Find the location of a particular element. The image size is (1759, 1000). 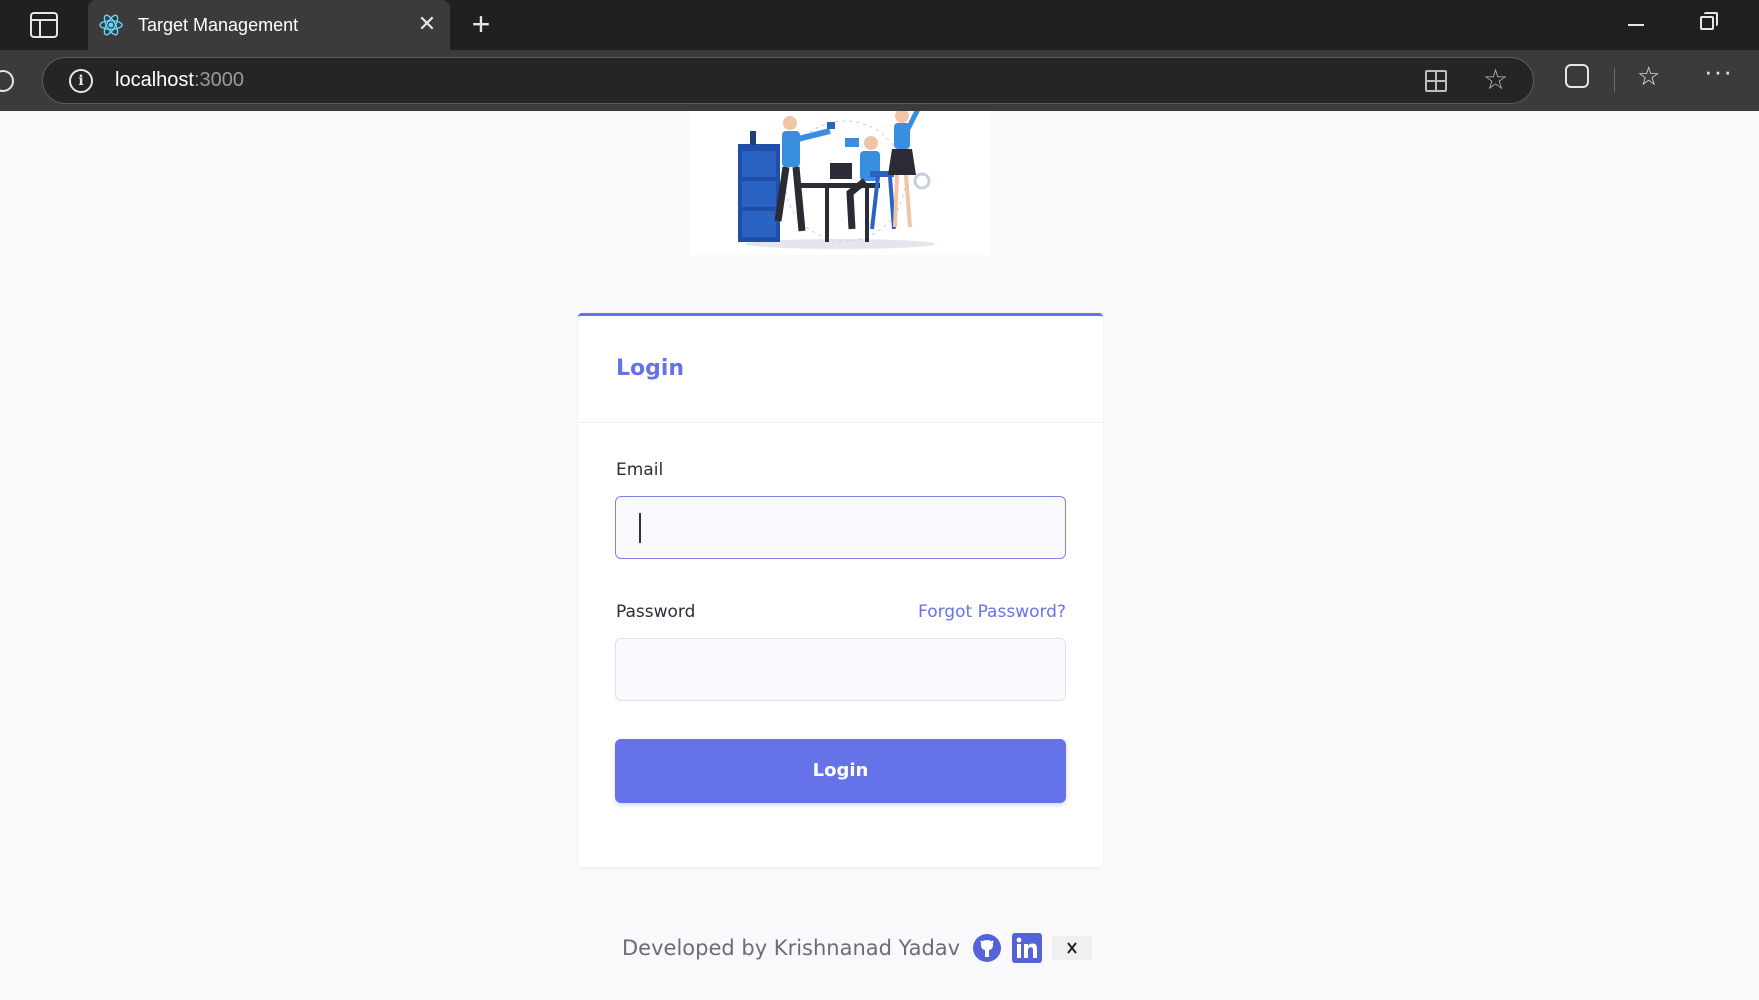

password-field is located at coordinates (840, 669).